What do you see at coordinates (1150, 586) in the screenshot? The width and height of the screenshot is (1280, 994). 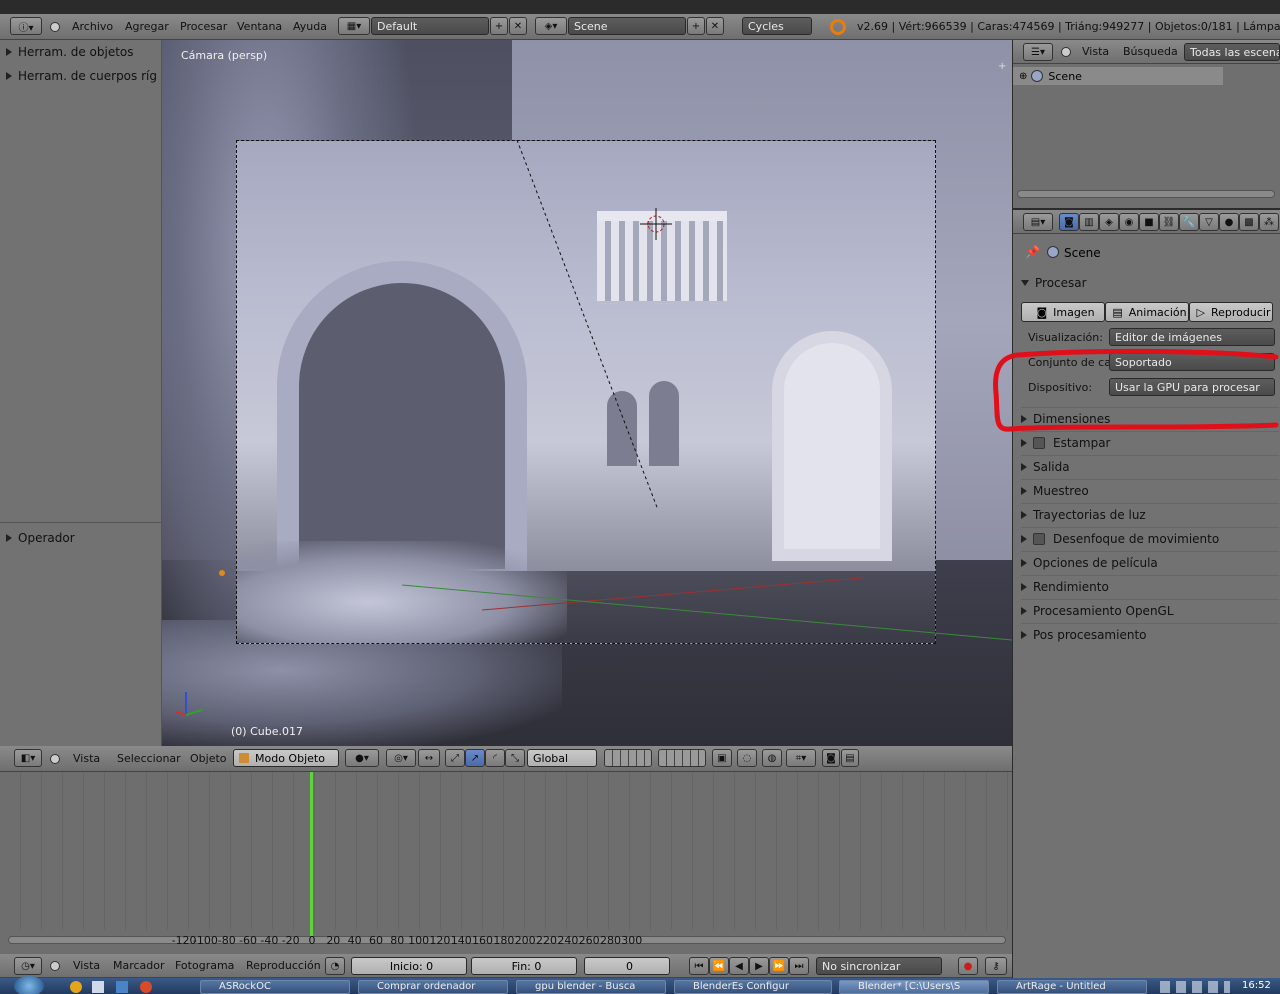 I see `panel-row: Rendimiento` at bounding box center [1150, 586].